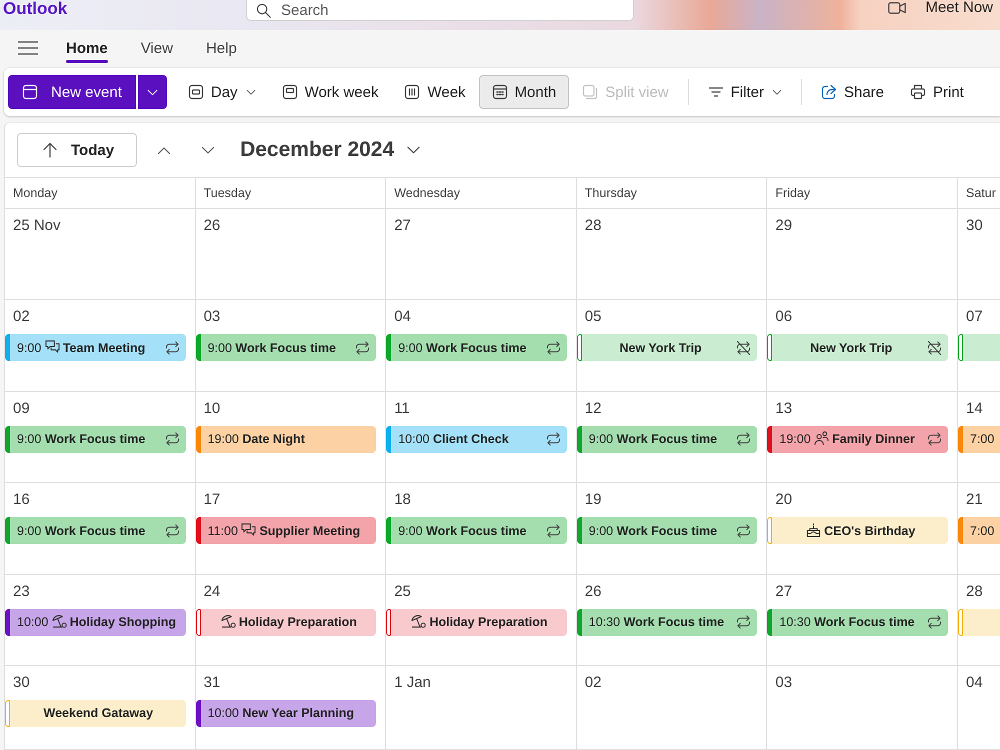 This screenshot has width=1000, height=750. Describe the element at coordinates (590, 92) in the screenshot. I see `split-view-icon` at that location.